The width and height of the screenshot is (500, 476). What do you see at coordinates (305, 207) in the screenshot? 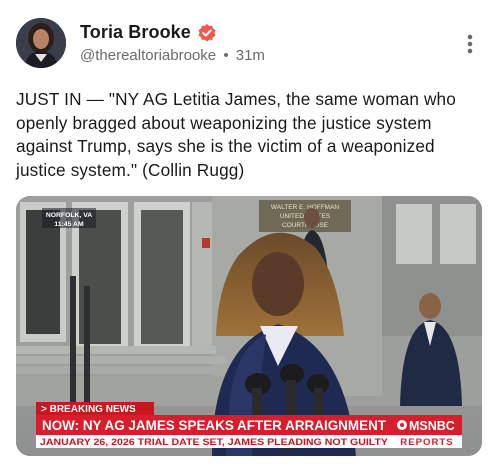
I see `courthouse-sign-line1: WALTER E. HOFFMAN` at bounding box center [305, 207].